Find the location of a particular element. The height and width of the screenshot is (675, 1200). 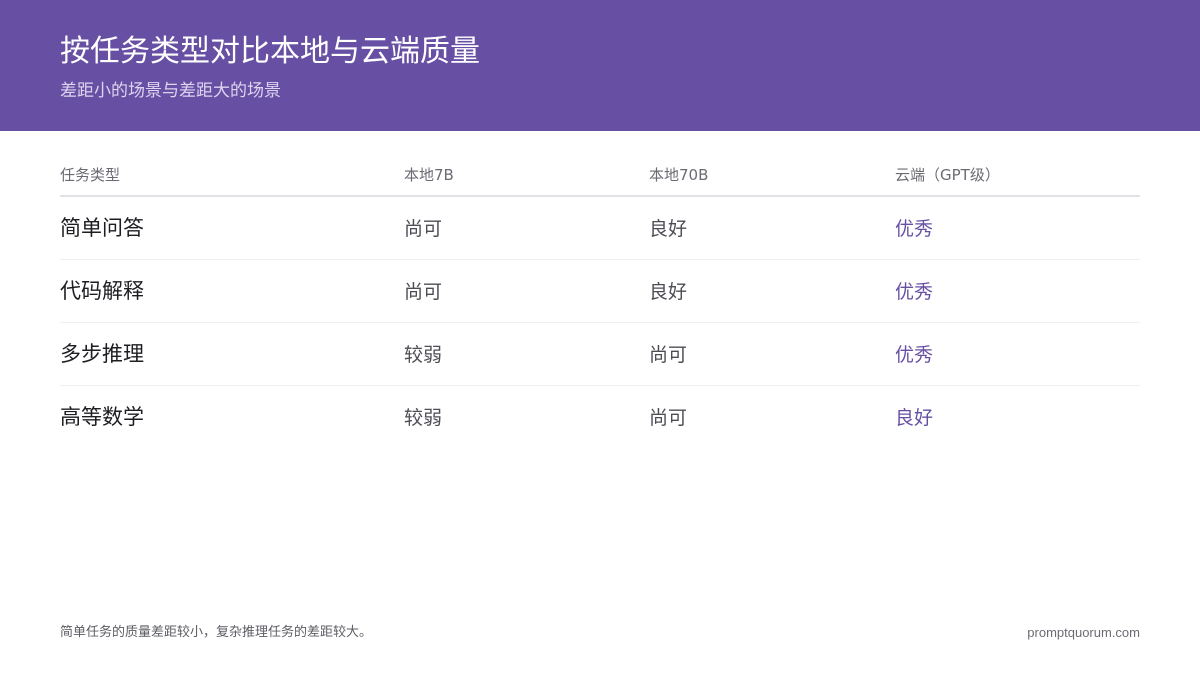

task-type-cell: 多步推理 is located at coordinates (102, 354).